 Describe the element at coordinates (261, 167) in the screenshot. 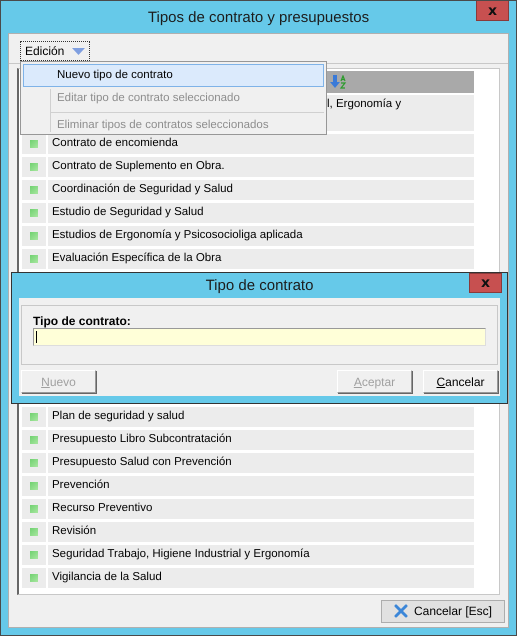

I see `list-row: Contrato de Suplemento en Obra.` at that location.